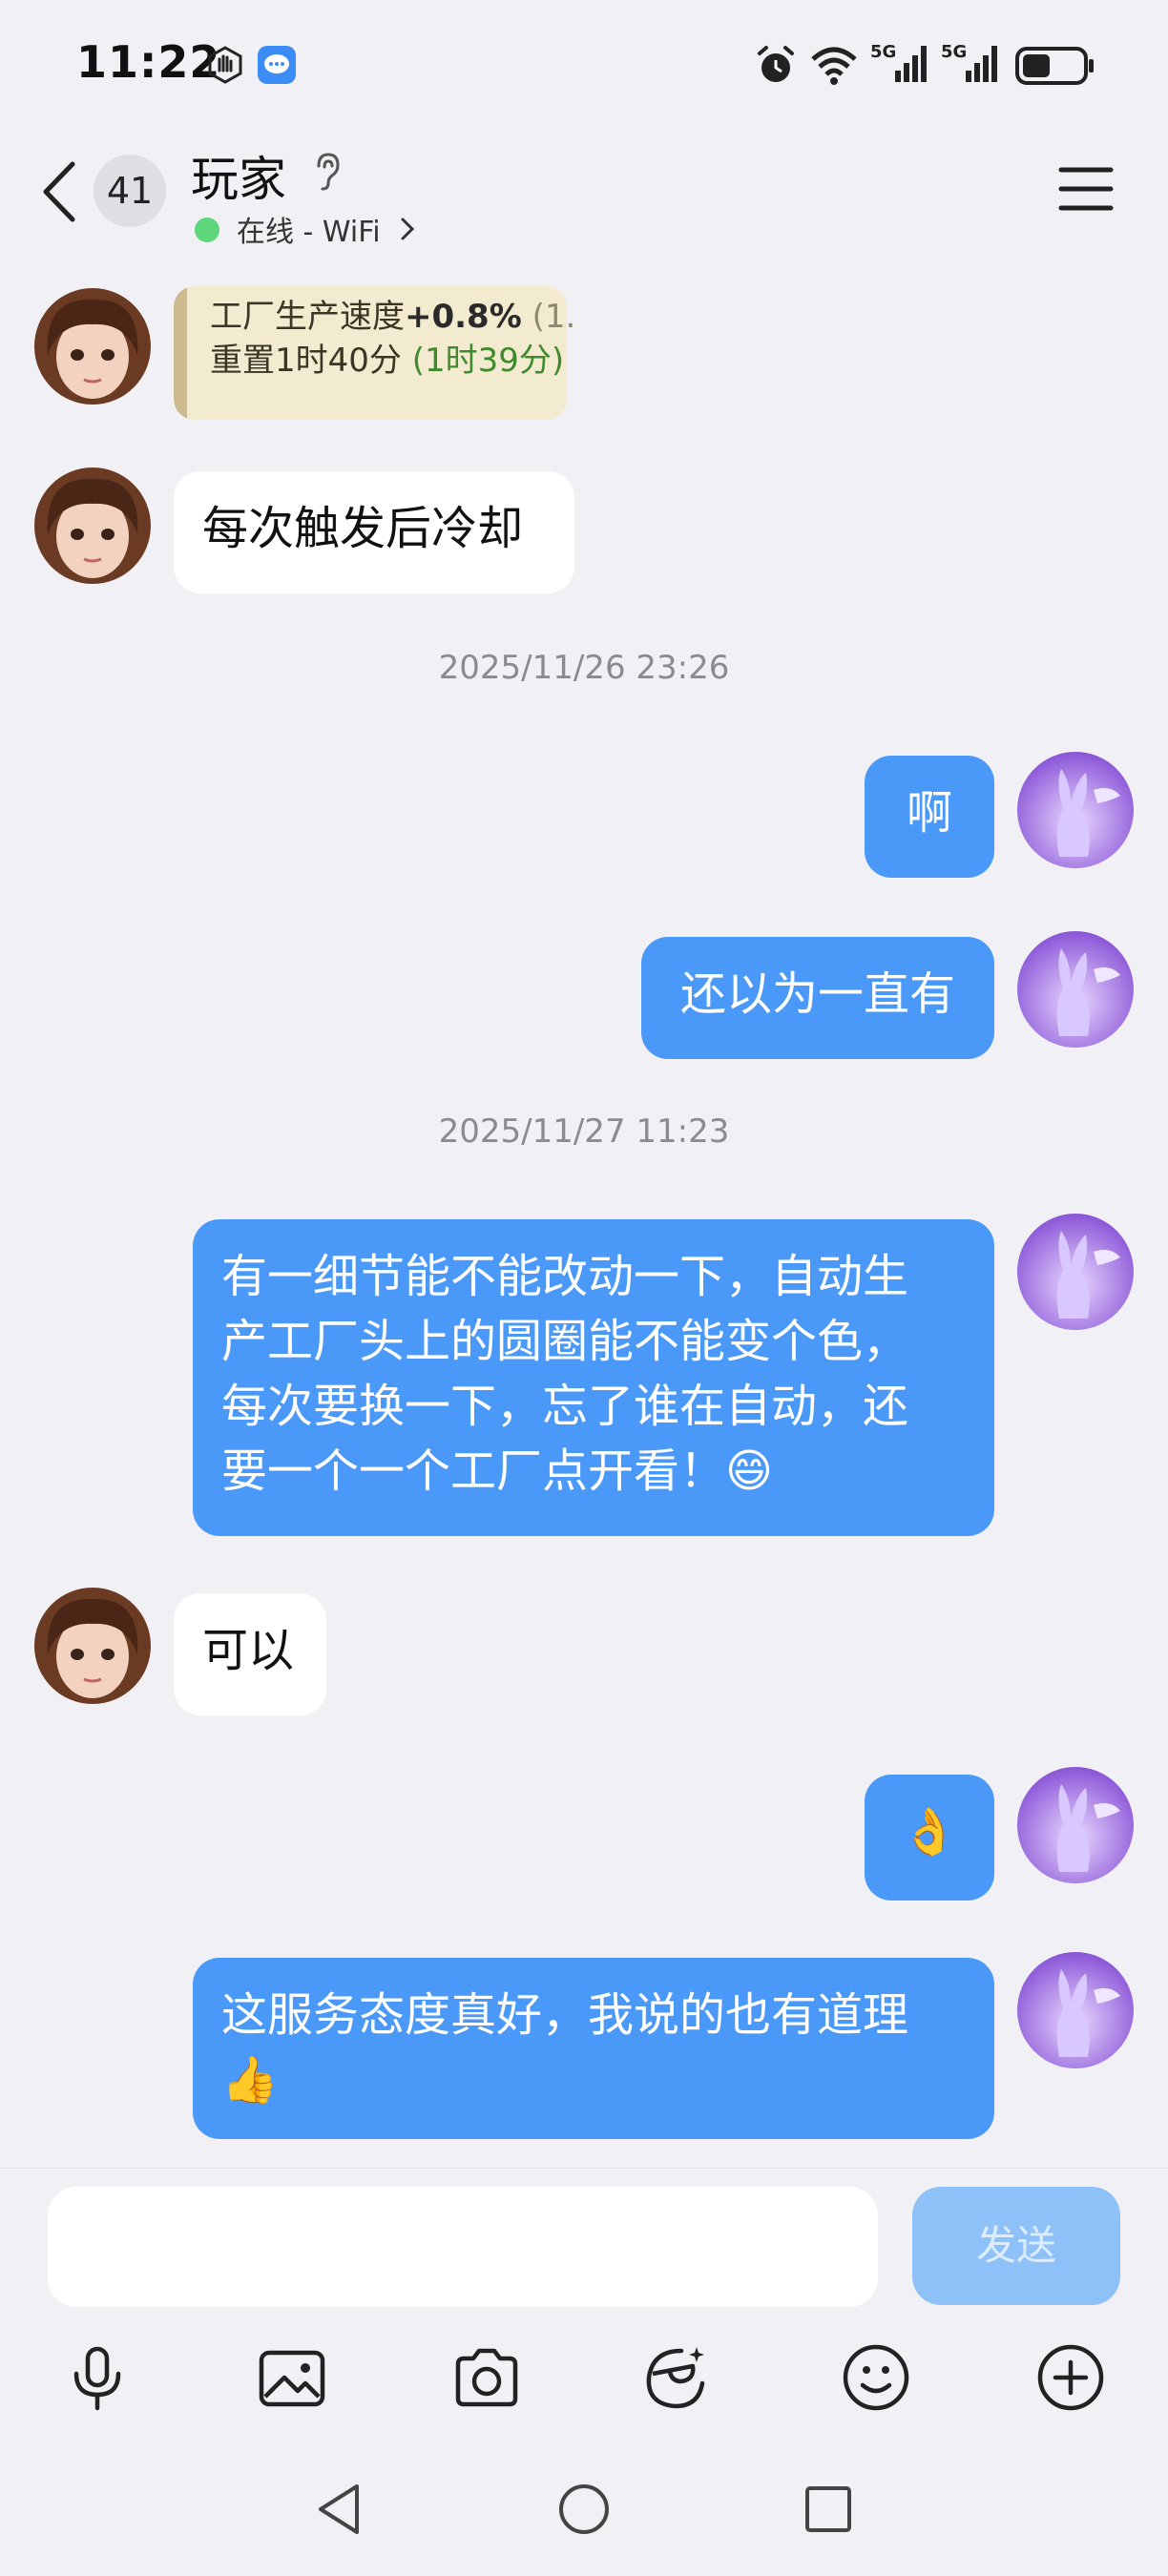  What do you see at coordinates (292, 2377) in the screenshot?
I see `image-icon` at bounding box center [292, 2377].